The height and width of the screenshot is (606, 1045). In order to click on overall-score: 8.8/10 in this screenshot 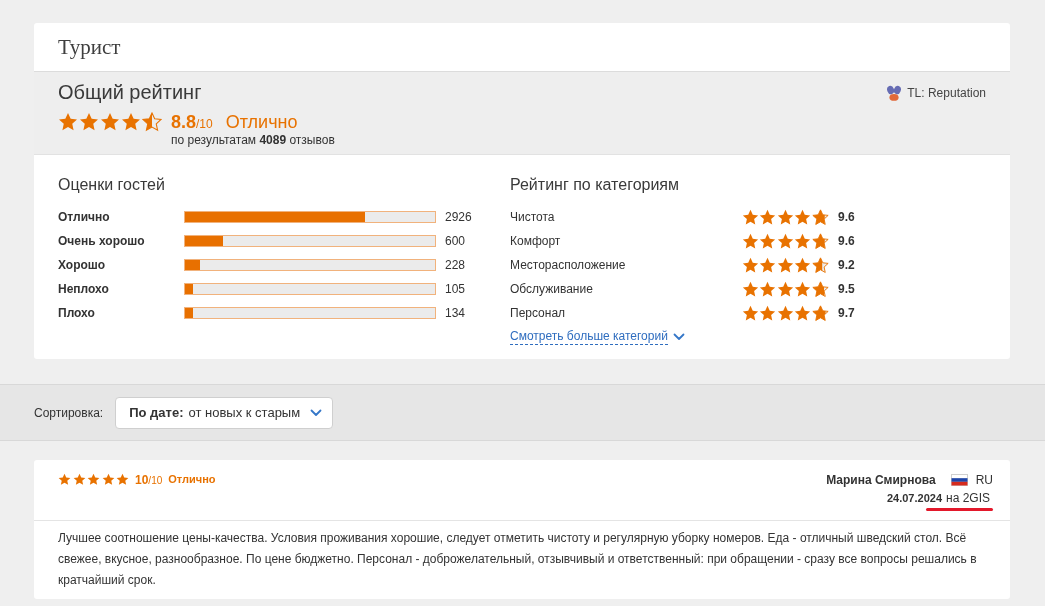, I will do `click(192, 122)`.